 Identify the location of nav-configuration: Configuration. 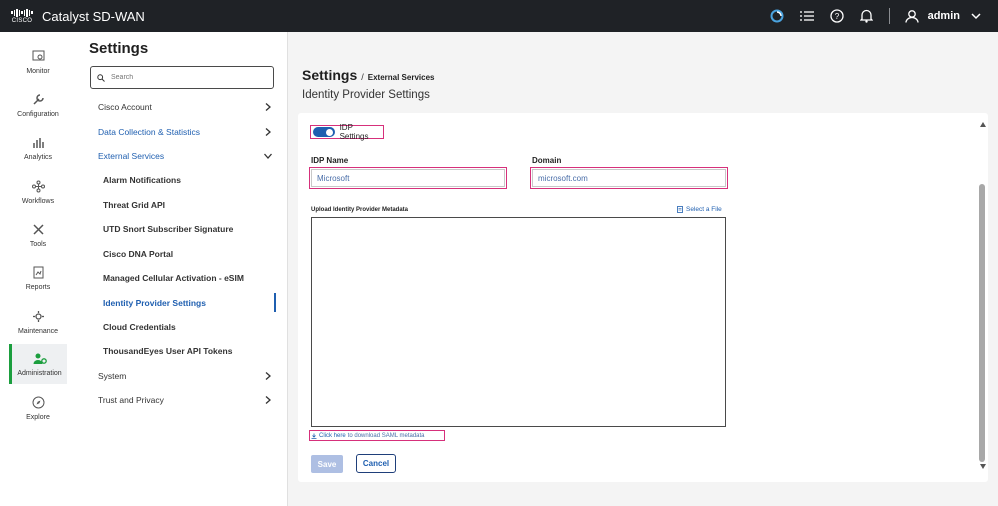
(38, 105).